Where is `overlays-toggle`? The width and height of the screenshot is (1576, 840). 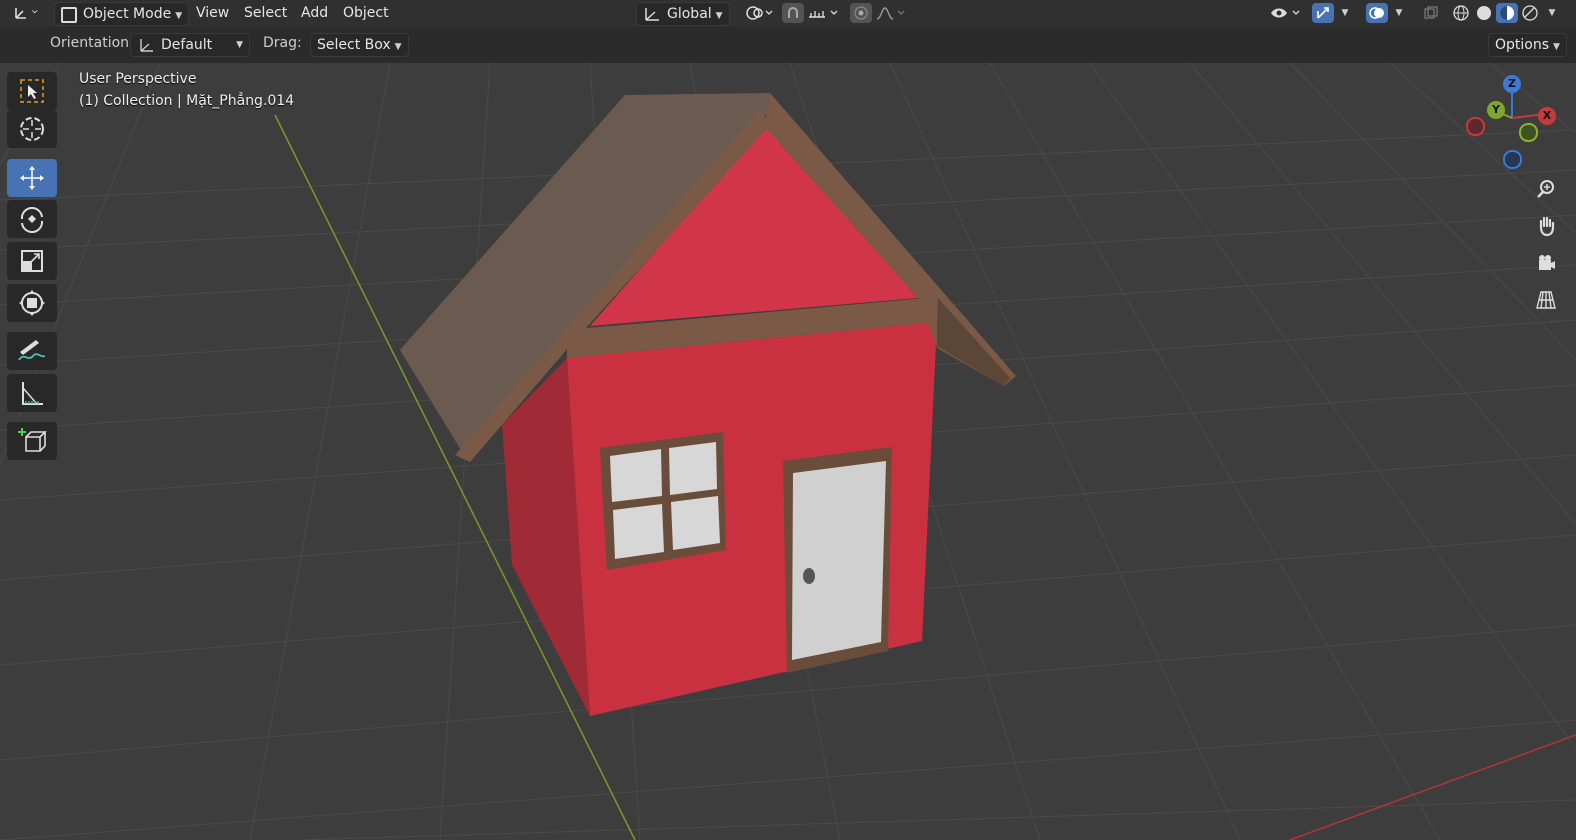 overlays-toggle is located at coordinates (1377, 13).